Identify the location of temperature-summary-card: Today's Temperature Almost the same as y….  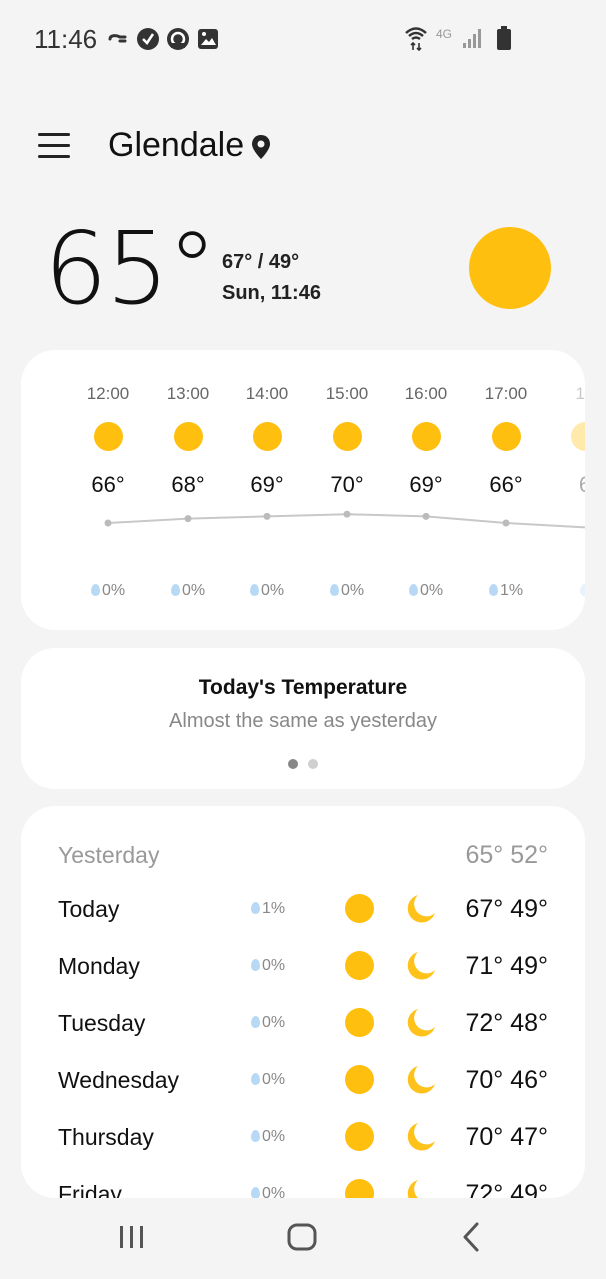
(303, 718).